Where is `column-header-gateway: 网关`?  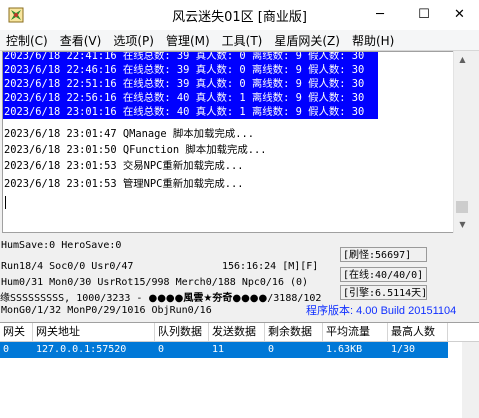 column-header-gateway: 网关 is located at coordinates (16, 332).